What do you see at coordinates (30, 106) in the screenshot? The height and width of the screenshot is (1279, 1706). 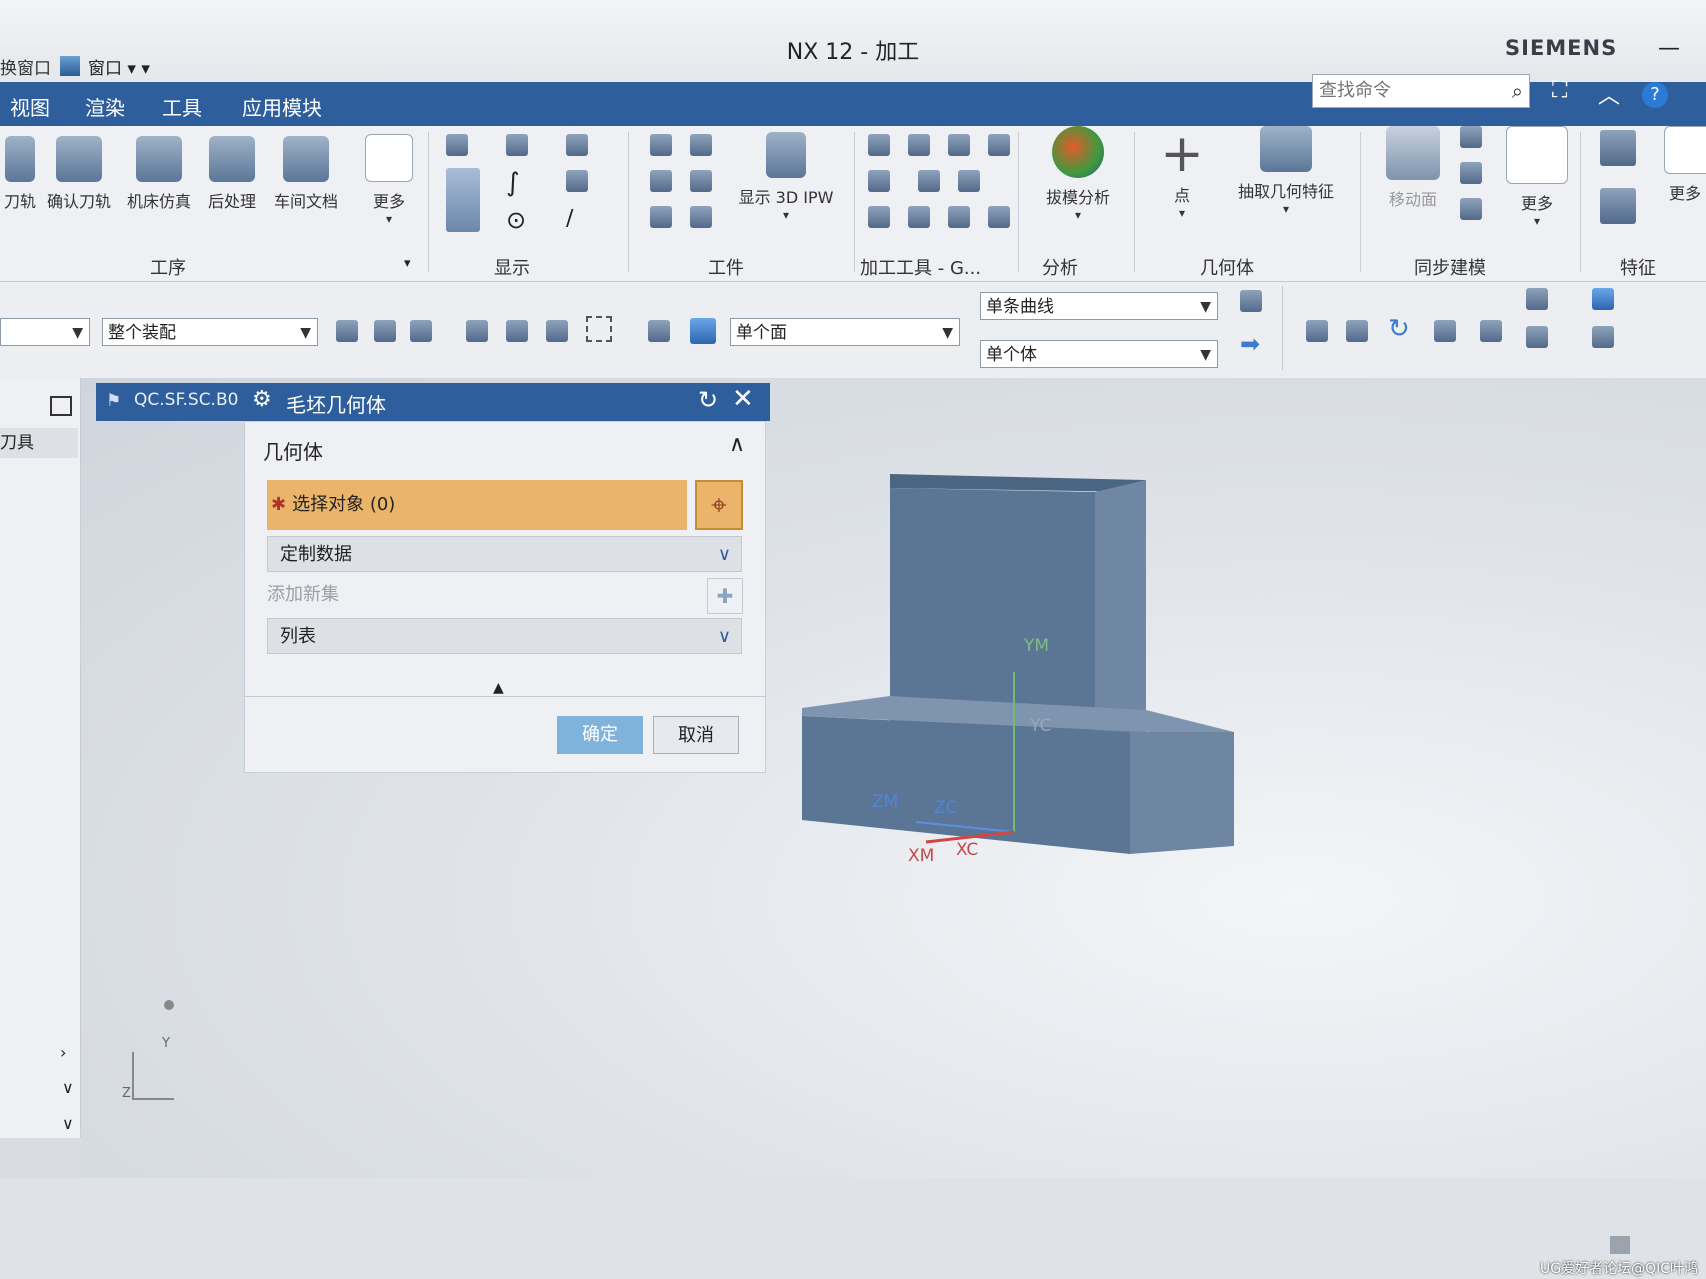 I see `menu-view: 视图` at bounding box center [30, 106].